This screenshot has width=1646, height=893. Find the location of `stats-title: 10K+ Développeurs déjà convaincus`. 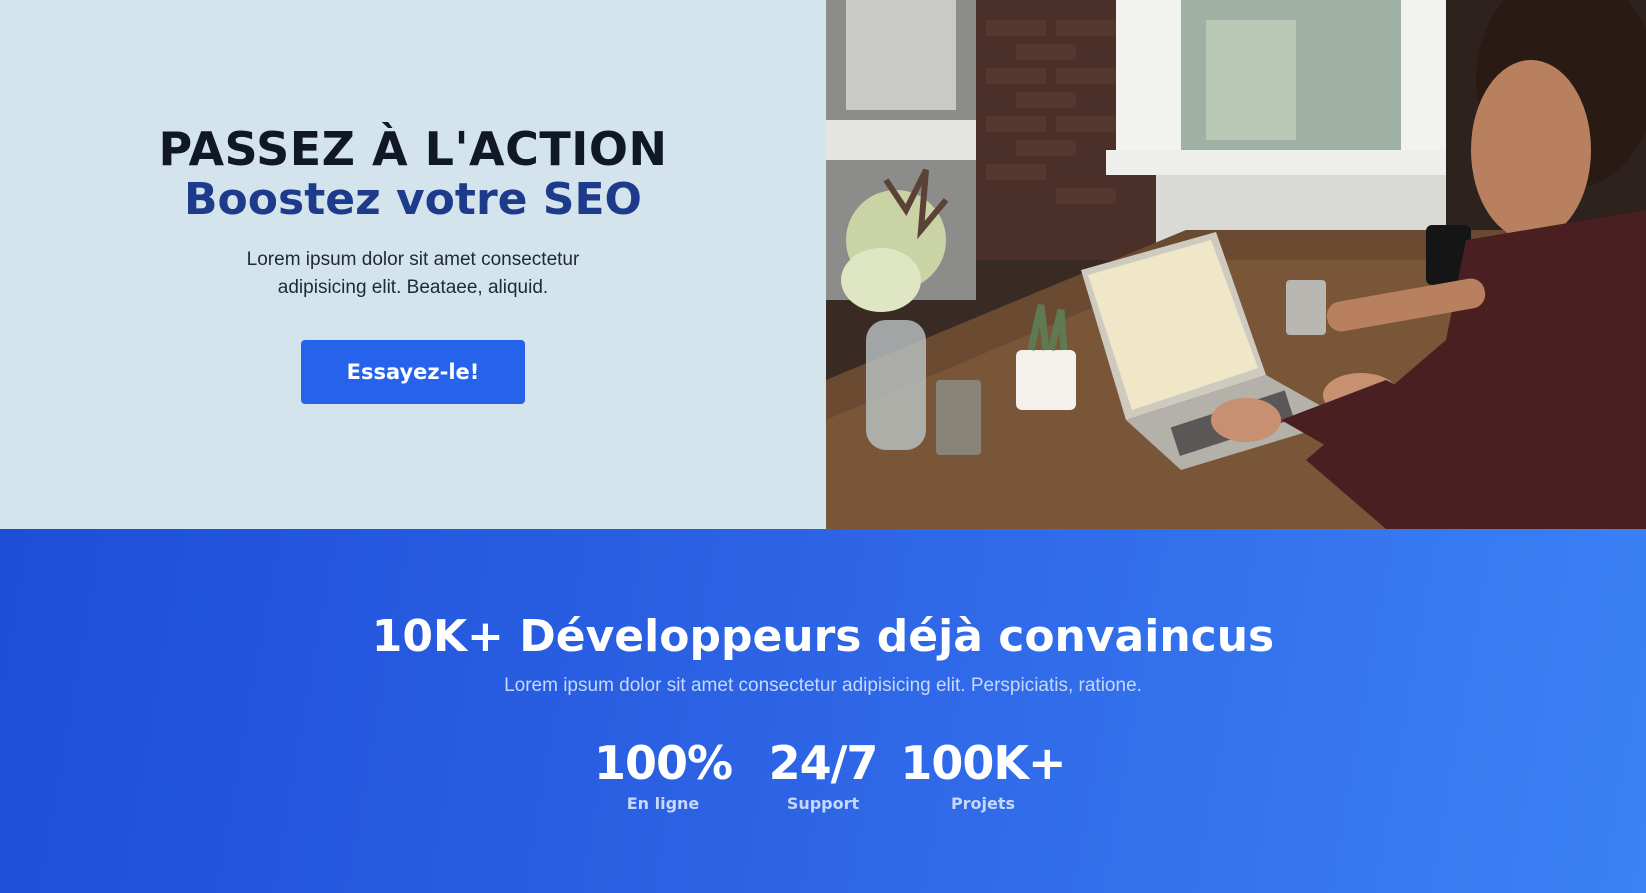

stats-title: 10K+ Développeurs déjà convaincus is located at coordinates (823, 636).